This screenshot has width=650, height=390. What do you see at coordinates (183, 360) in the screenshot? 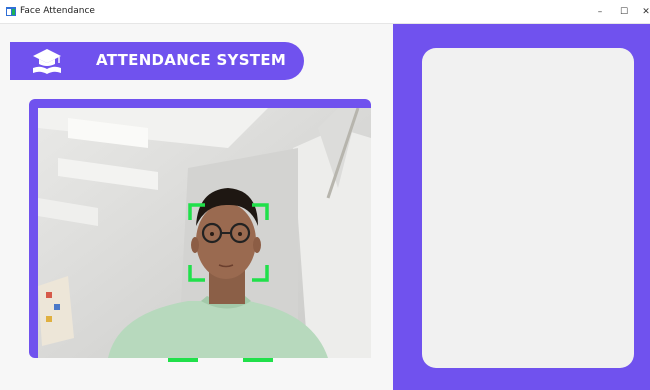
I see `detection-indicator-left` at bounding box center [183, 360].